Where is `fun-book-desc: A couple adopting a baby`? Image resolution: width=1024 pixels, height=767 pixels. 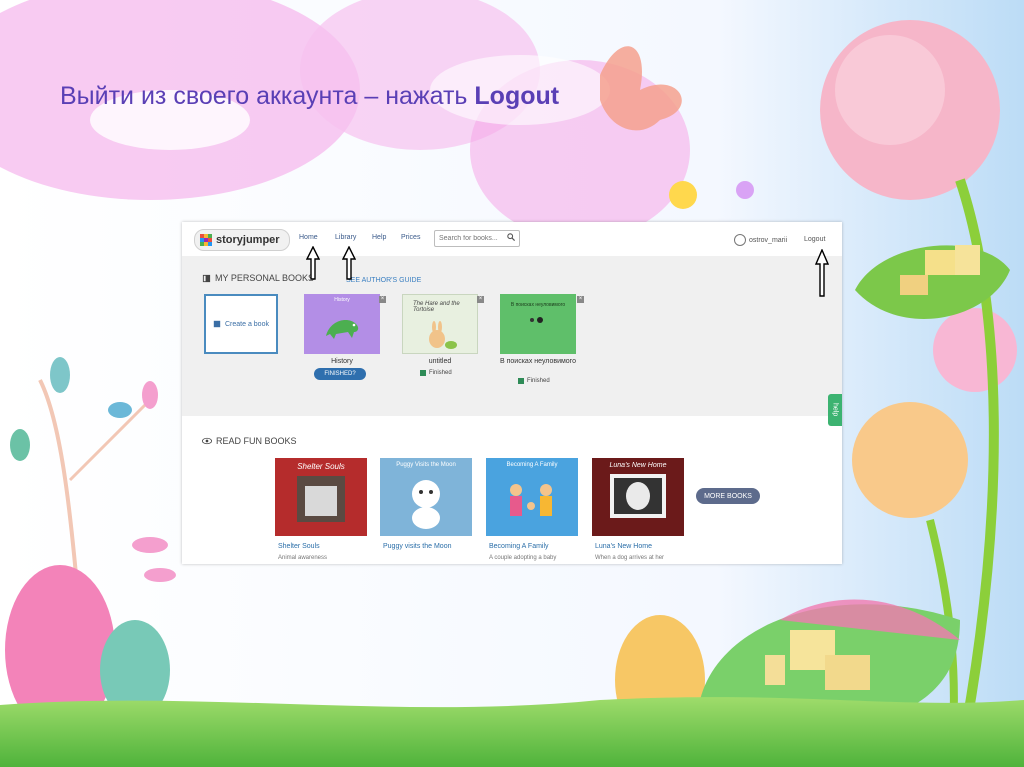
fun-book-desc: A couple adopting a baby is located at coordinates (523, 558).